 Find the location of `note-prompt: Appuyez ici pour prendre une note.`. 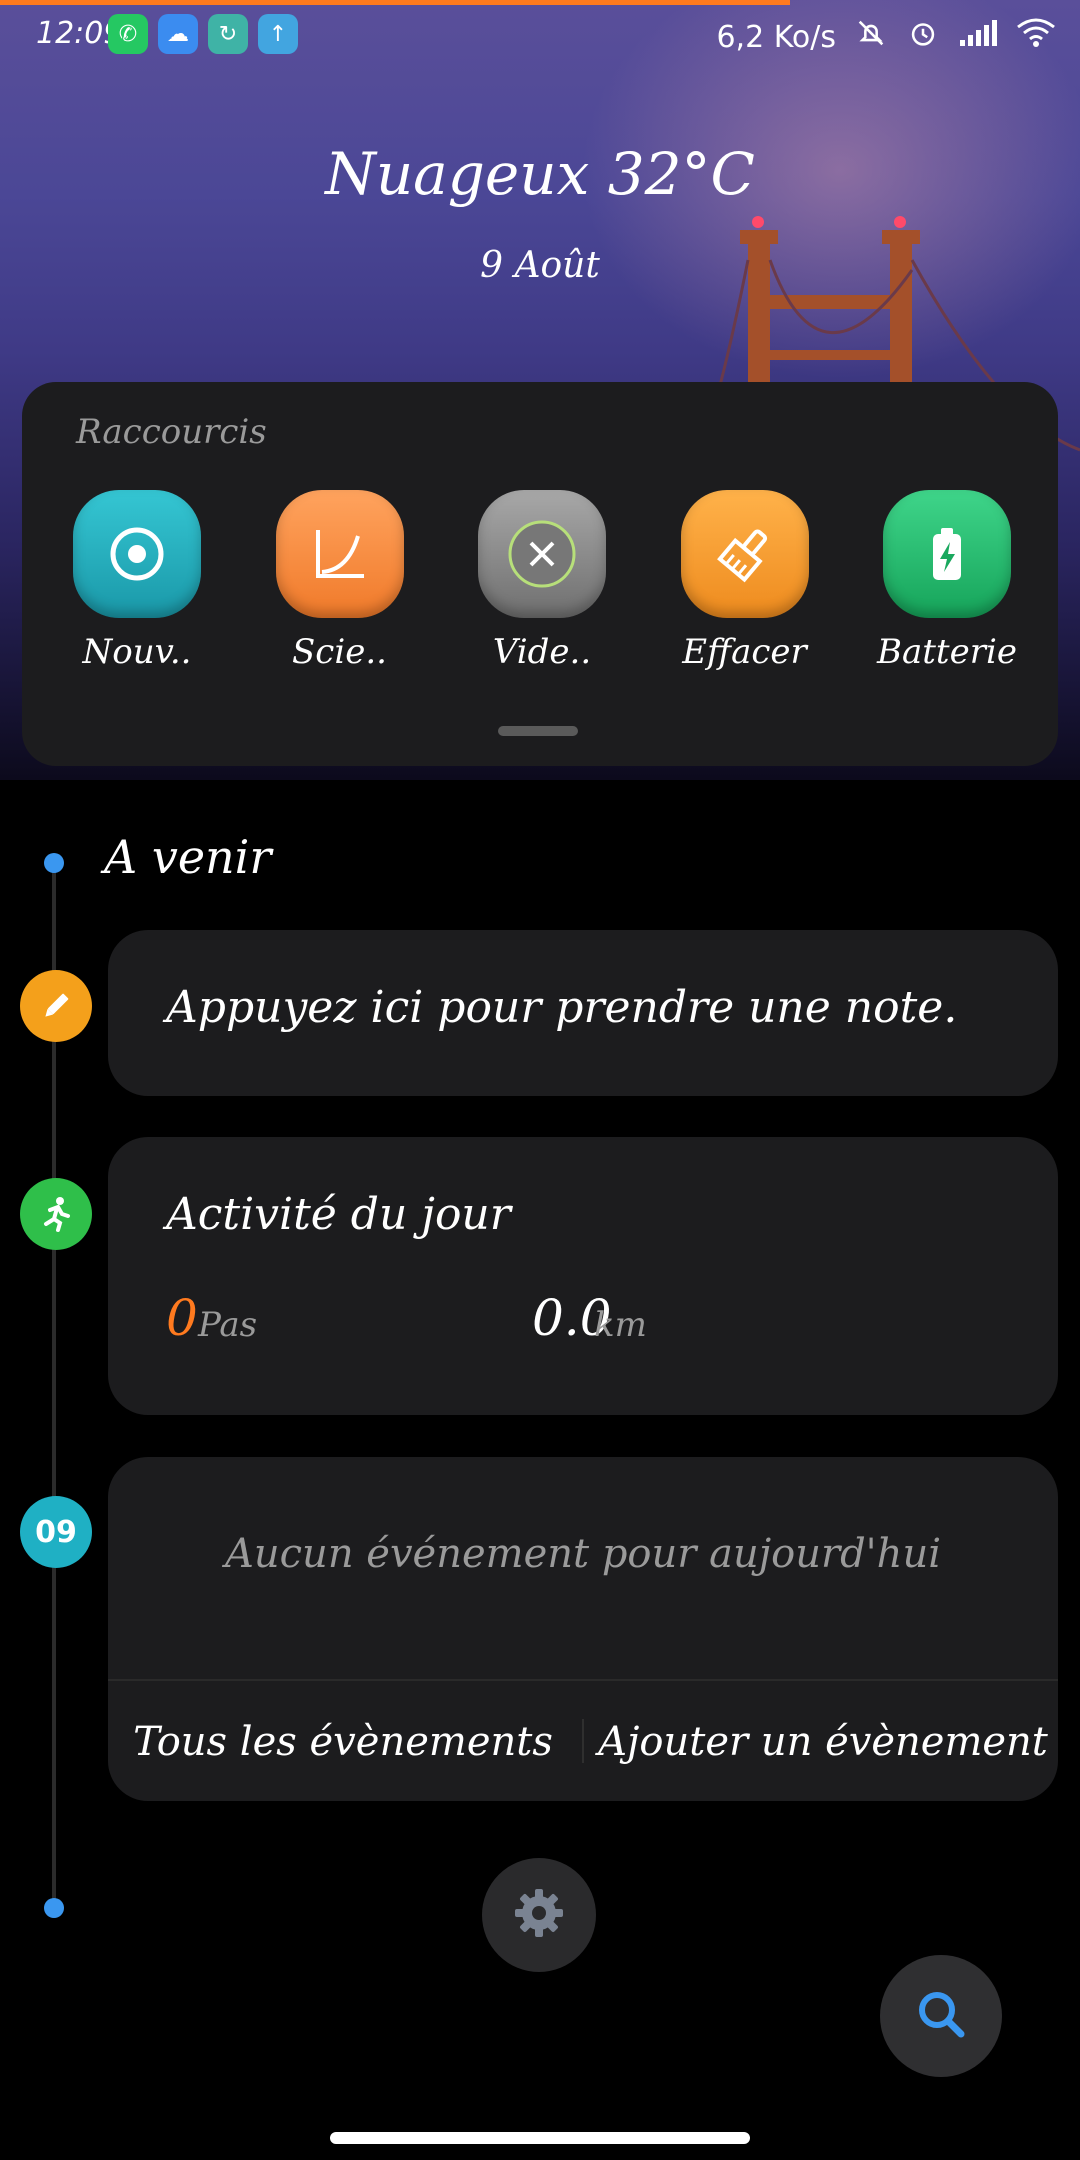

note-prompt: Appuyez ici pour prendre une note. is located at coordinates (562, 1007).